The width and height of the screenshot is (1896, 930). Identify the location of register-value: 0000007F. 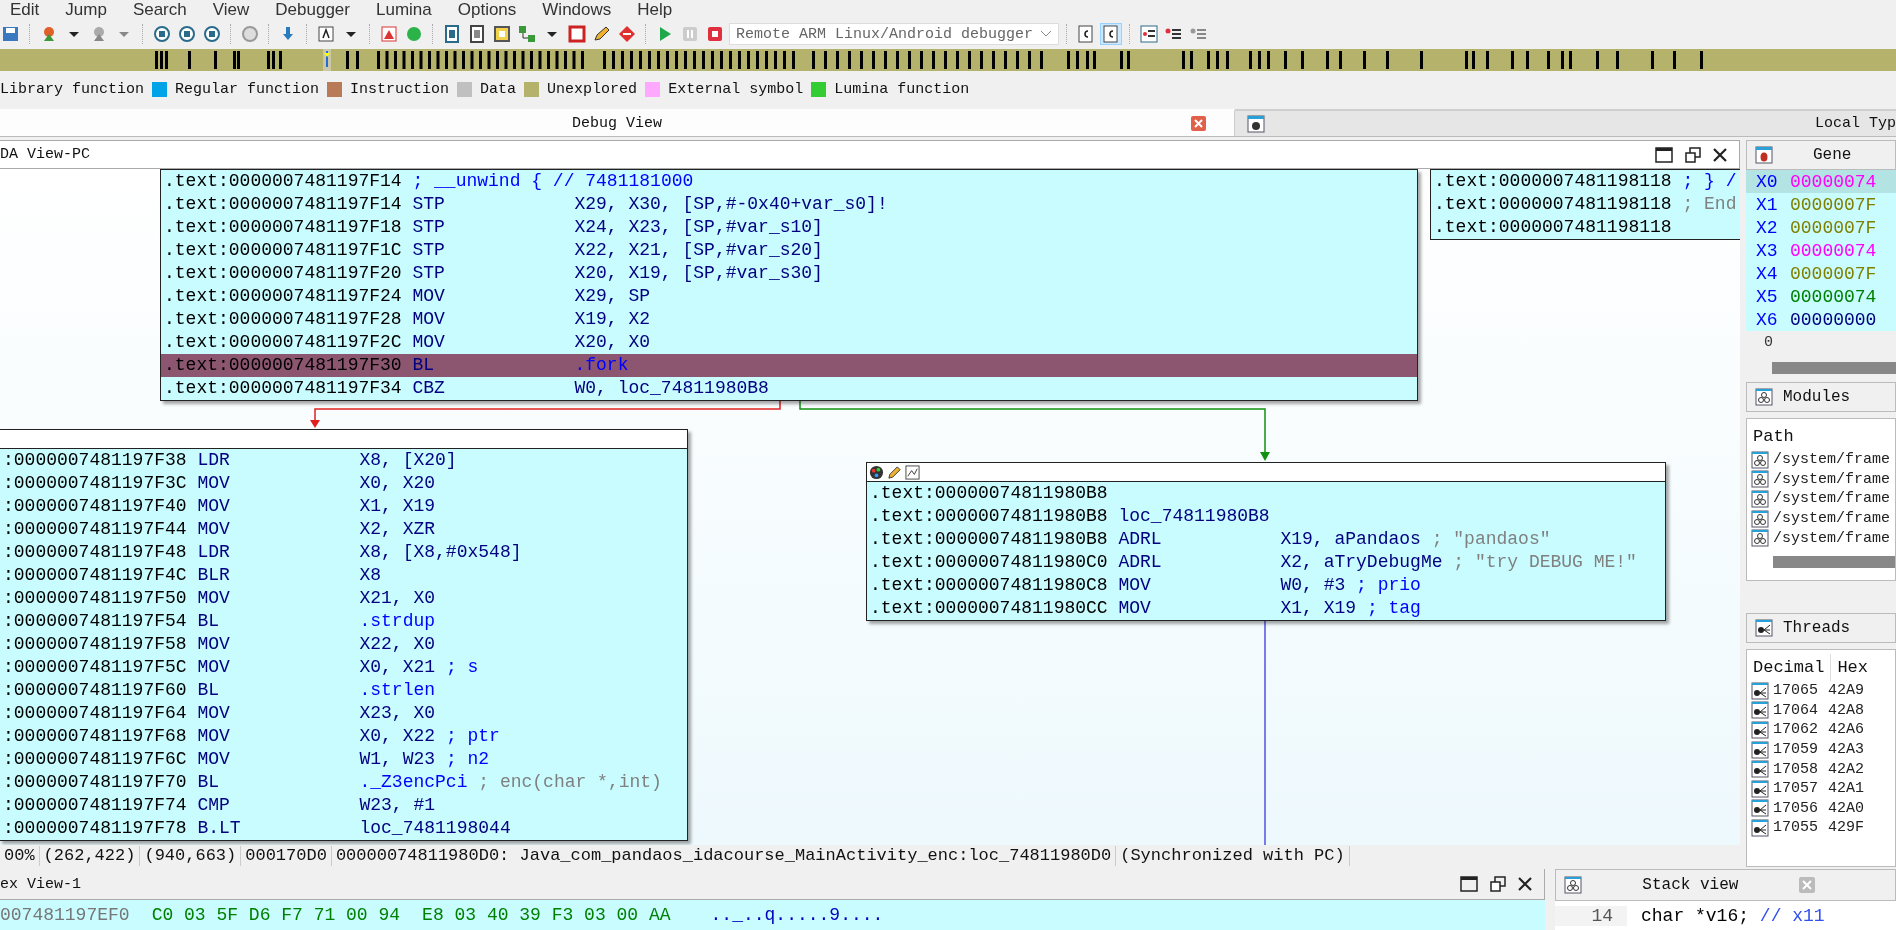
(1833, 273).